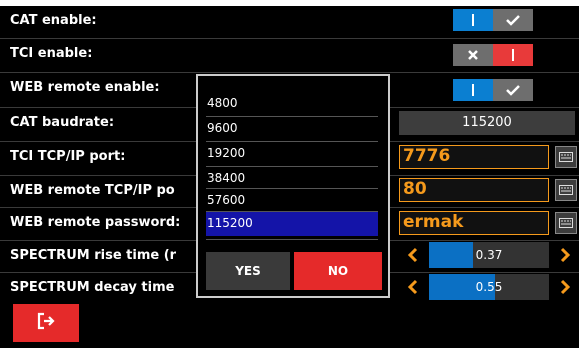  I want to click on spectrum-rise-slider: 0.37, so click(489, 255).